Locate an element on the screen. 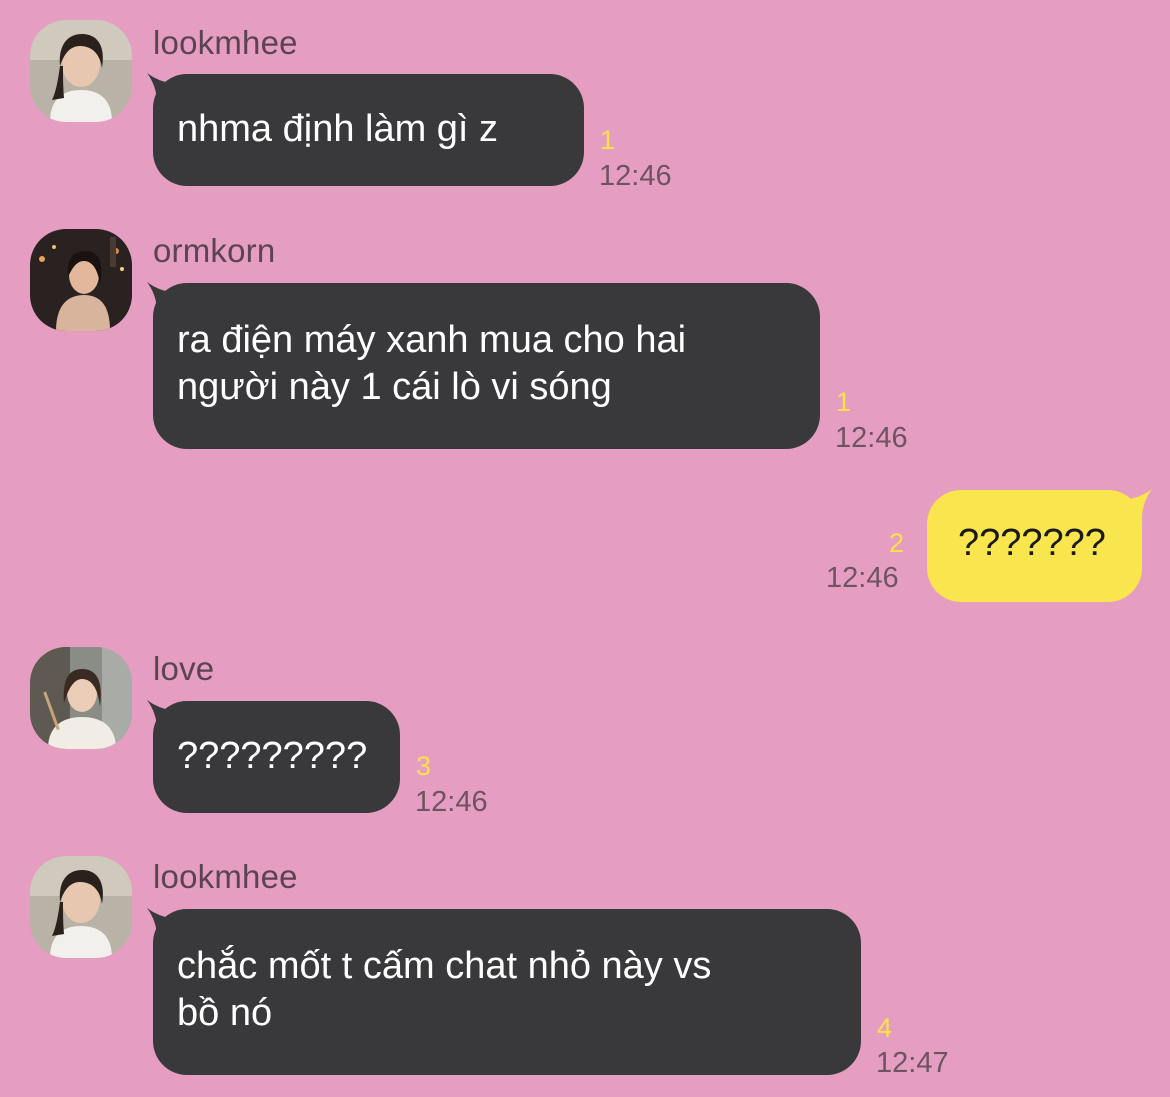 The width and height of the screenshot is (1170, 1097). message-bubble: ????????? is located at coordinates (276, 757).